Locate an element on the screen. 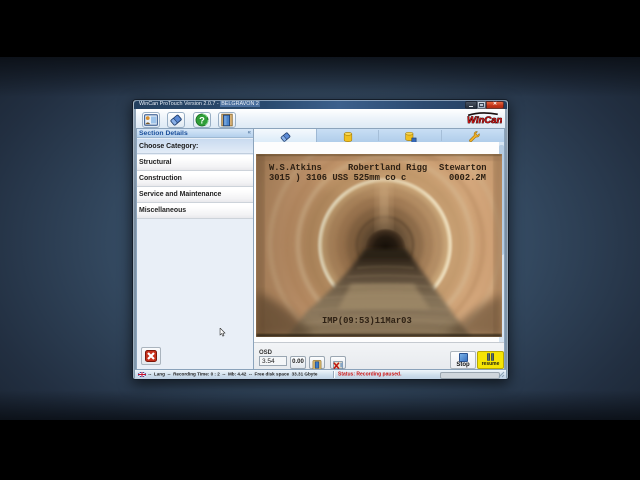  svg-text: WinCan is located at coordinates (484, 120).